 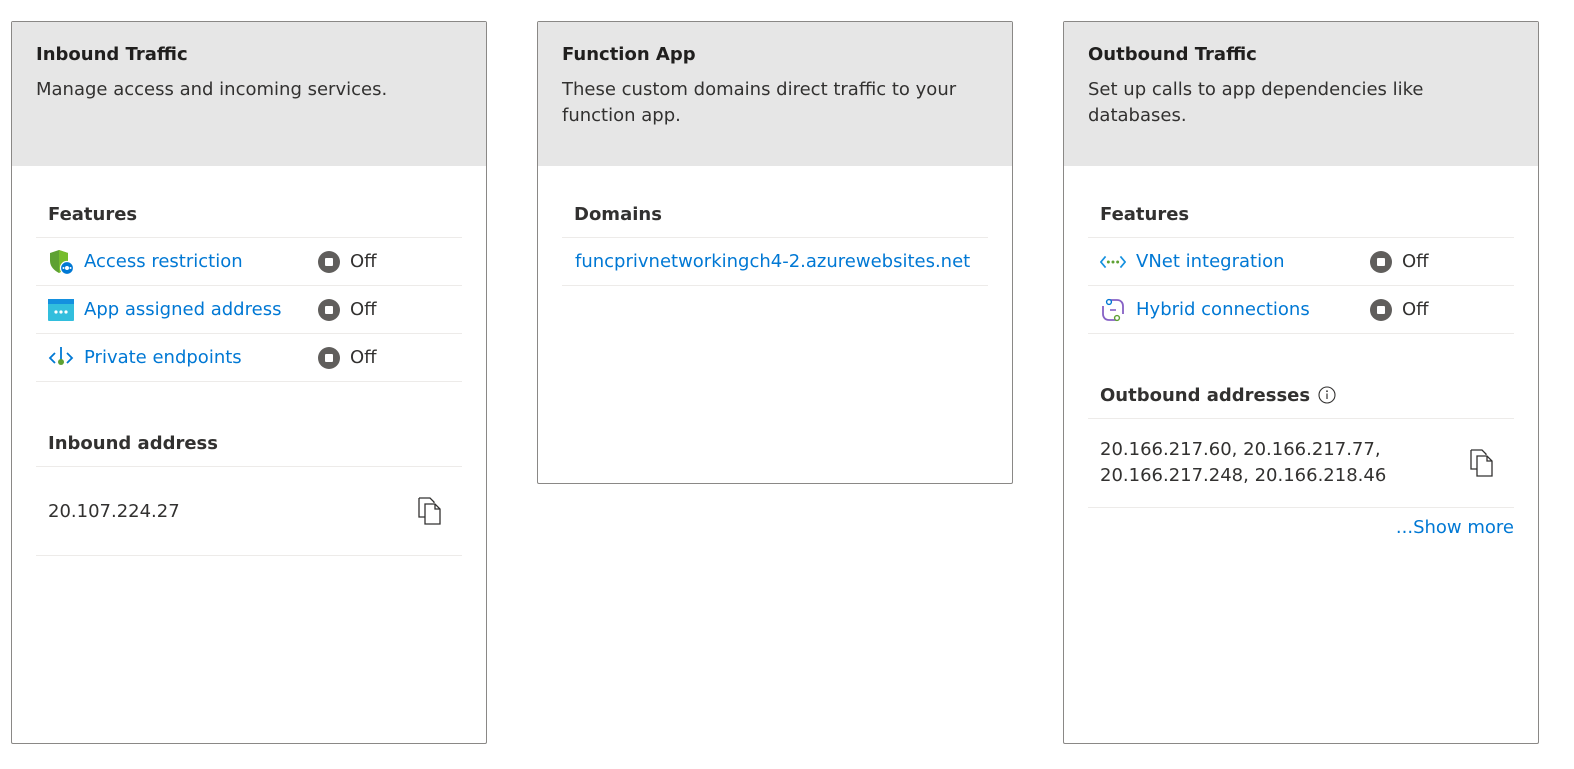 I want to click on vnet-integration-link: VNet integration, so click(x=1253, y=261).